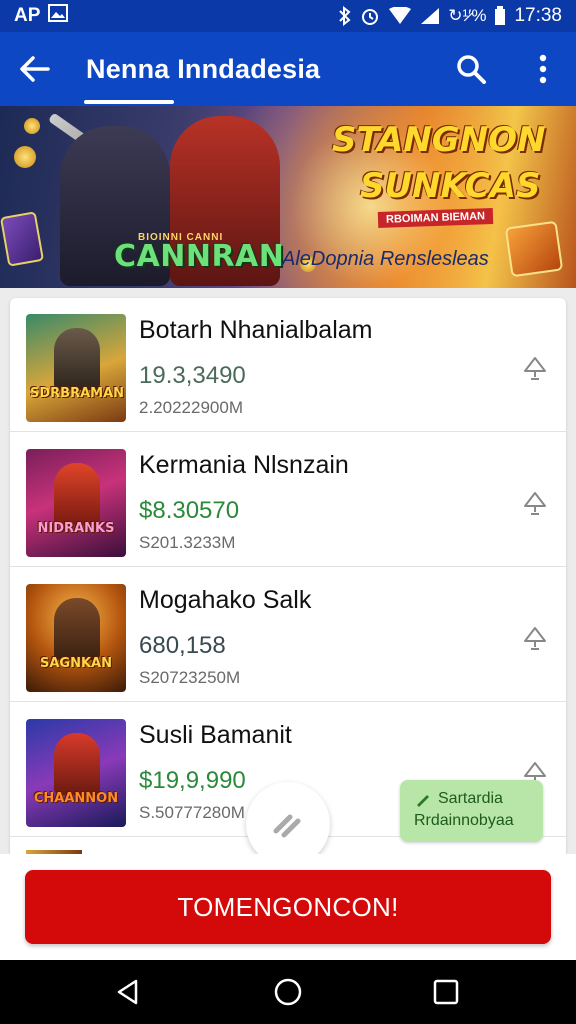  What do you see at coordinates (471, 811) in the screenshot?
I see `toast-chip: Sartardia Rrdainnobyaa` at bounding box center [471, 811].